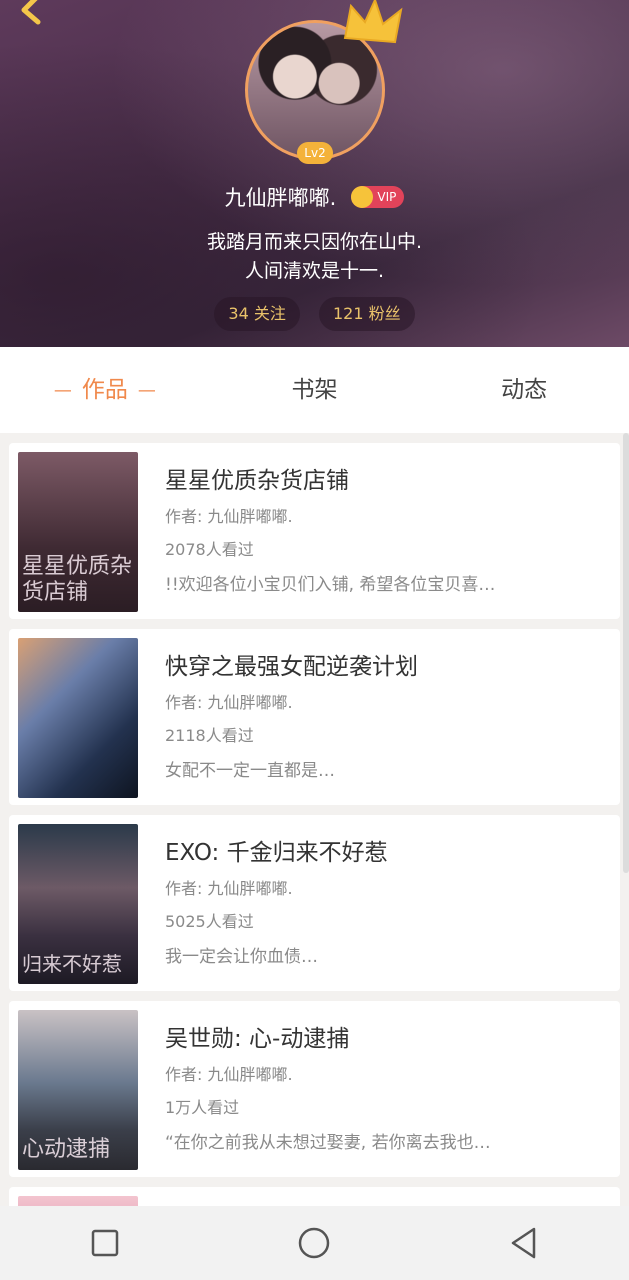  Describe the element at coordinates (387, 197) in the screenshot. I see `vip-label: VIP` at that location.